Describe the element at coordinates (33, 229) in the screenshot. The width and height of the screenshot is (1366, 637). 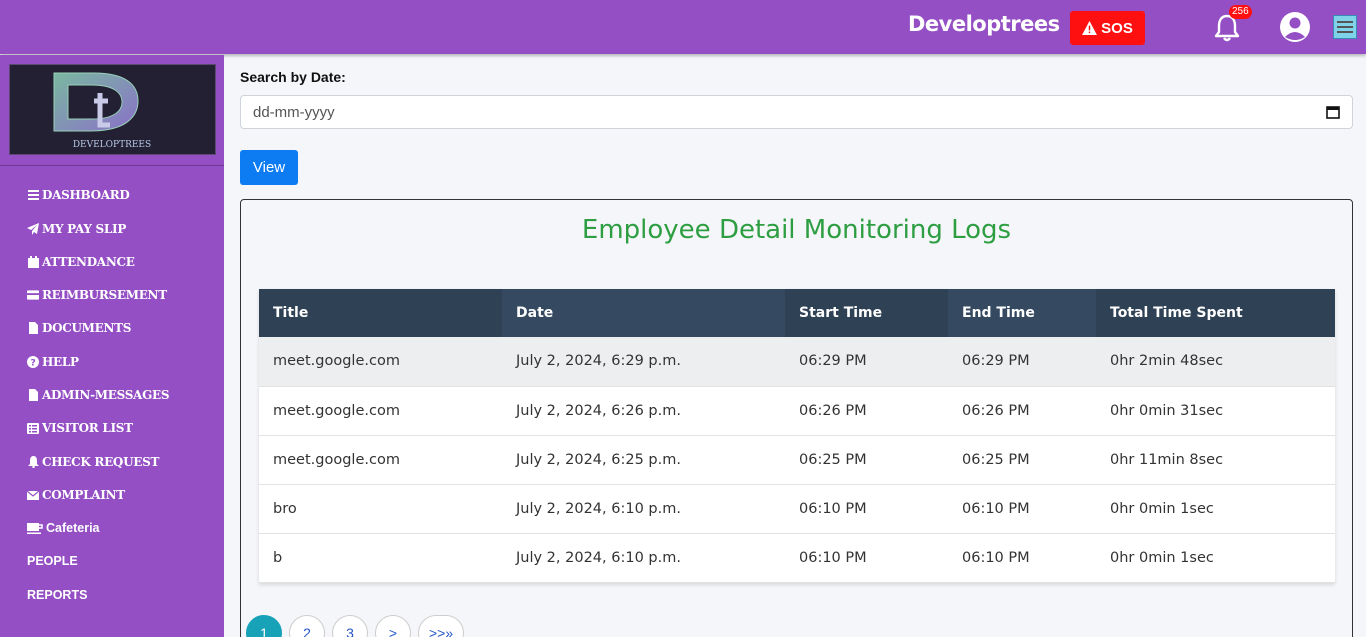
I see `paper-plane-icon` at that location.